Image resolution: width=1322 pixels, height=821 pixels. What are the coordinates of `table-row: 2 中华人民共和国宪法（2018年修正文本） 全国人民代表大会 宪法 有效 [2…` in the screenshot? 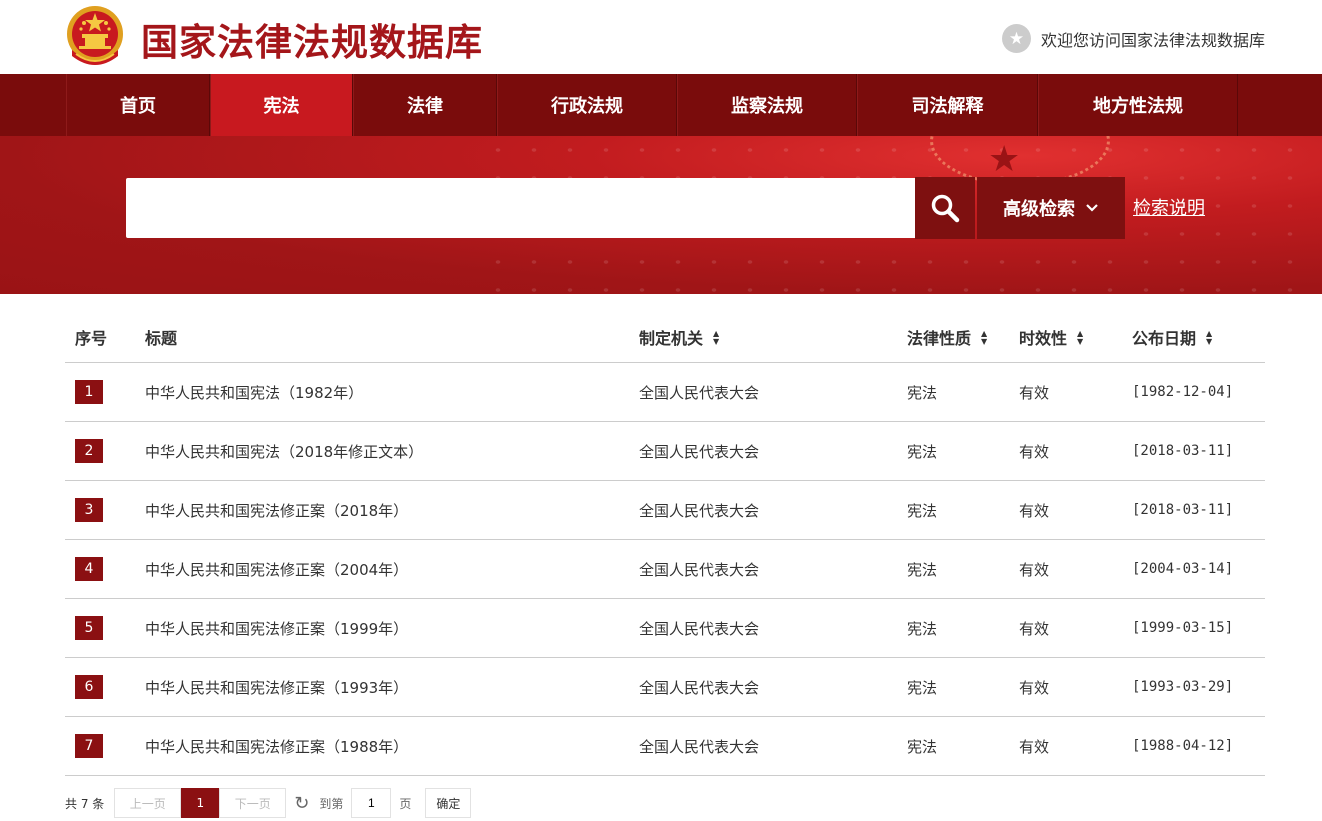 It's located at (665, 451).